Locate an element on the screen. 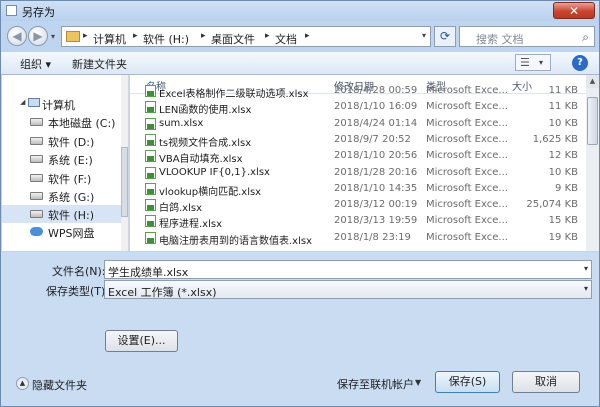 This screenshot has width=600, height=407. nav-item-label: 系统 (E:) is located at coordinates (70, 160).